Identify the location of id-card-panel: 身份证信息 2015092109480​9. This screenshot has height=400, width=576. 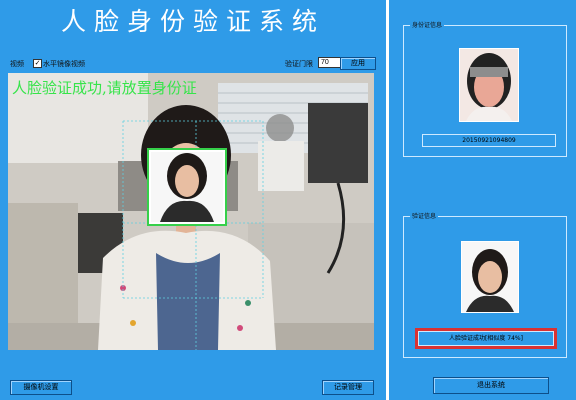
(485, 88).